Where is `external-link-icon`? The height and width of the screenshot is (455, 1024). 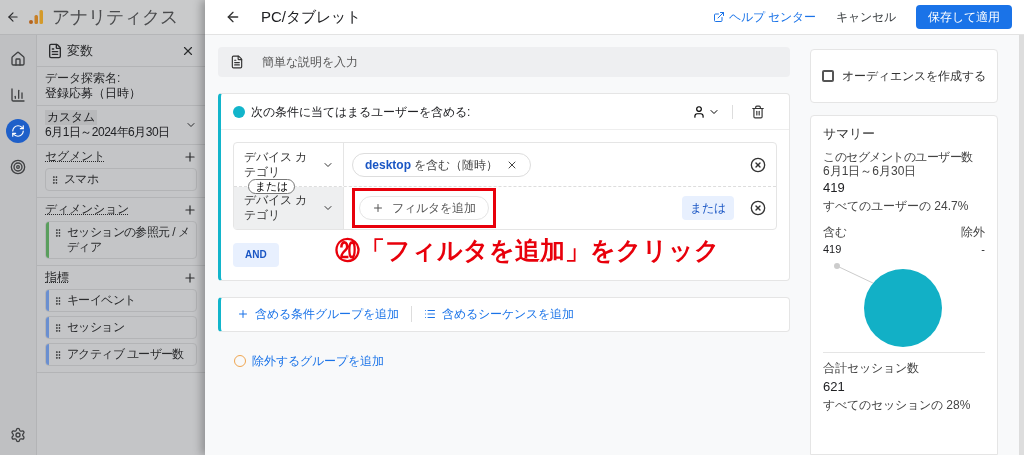
external-link-icon is located at coordinates (718, 17).